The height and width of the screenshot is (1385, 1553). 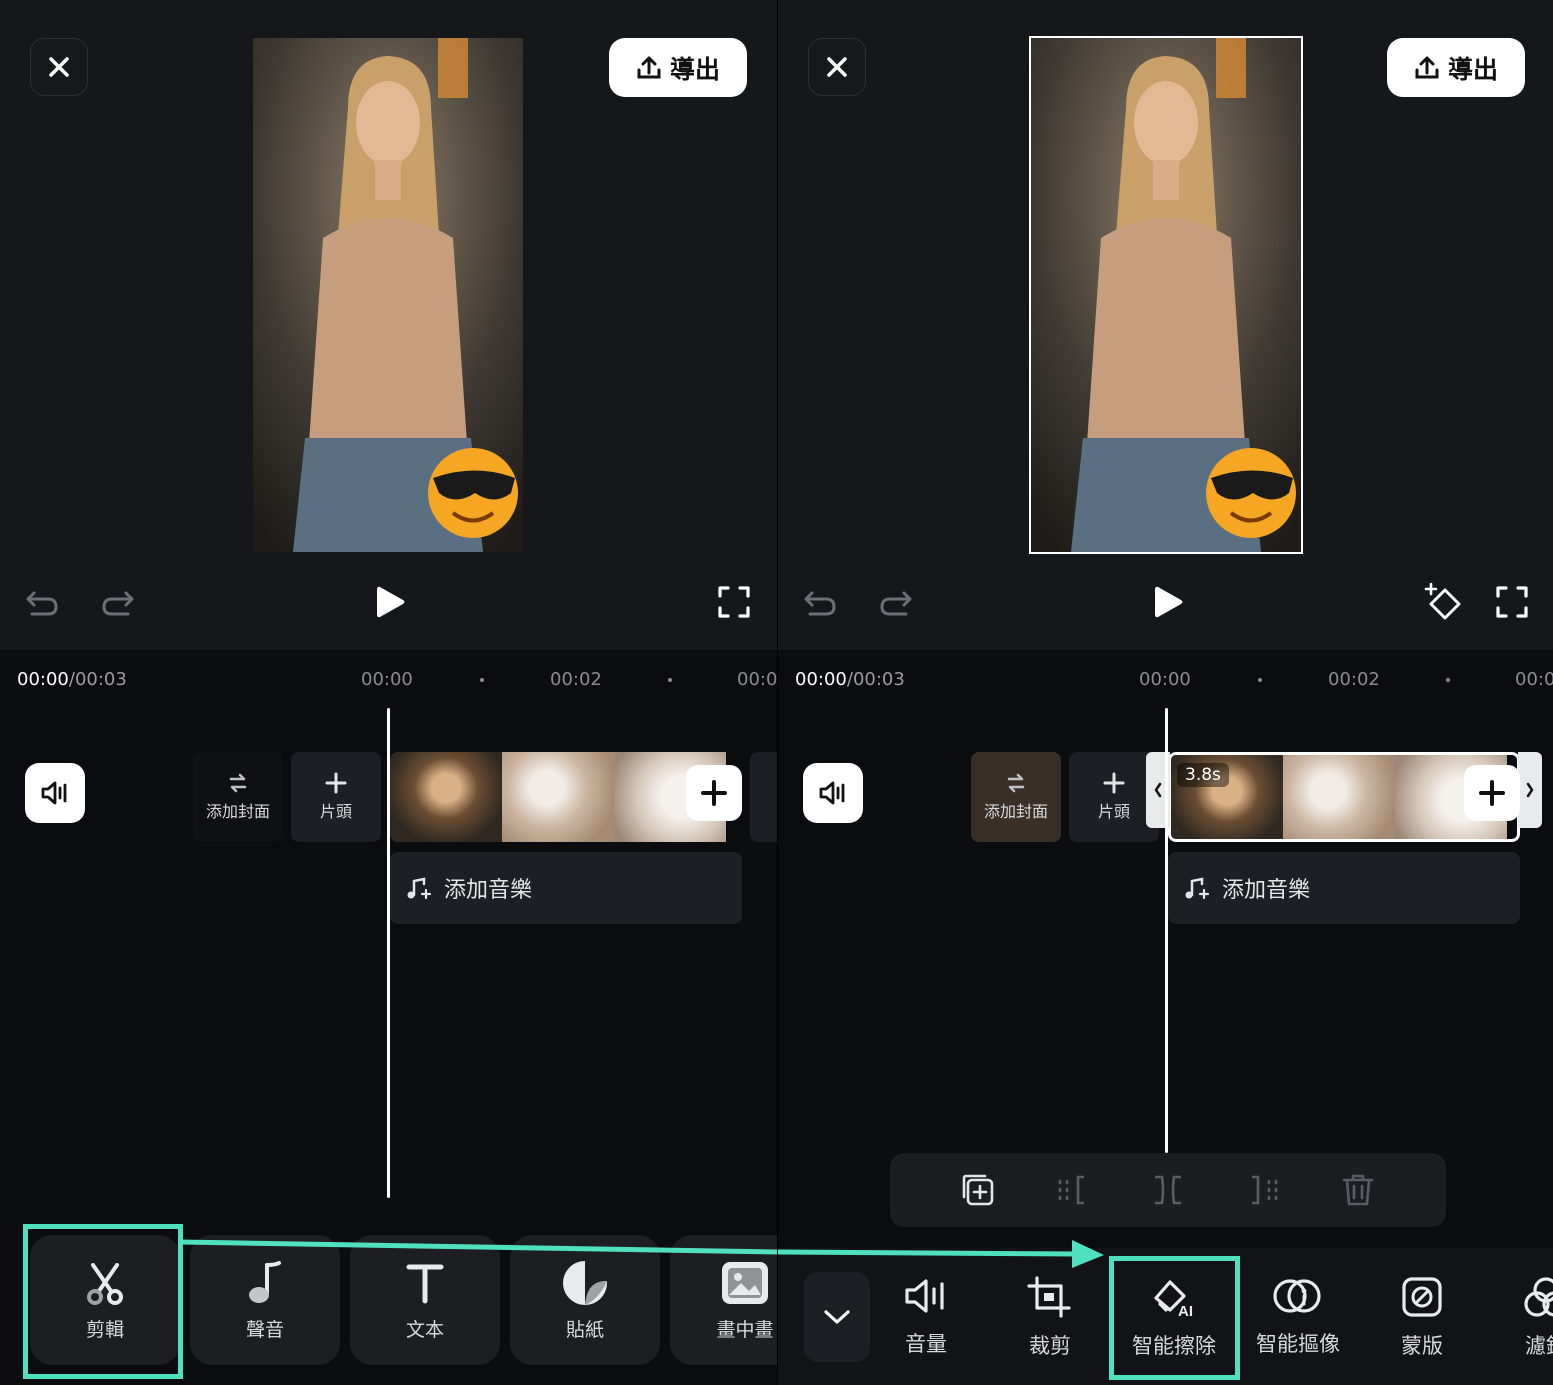 I want to click on tool-volume: 音量, so click(x=926, y=1330).